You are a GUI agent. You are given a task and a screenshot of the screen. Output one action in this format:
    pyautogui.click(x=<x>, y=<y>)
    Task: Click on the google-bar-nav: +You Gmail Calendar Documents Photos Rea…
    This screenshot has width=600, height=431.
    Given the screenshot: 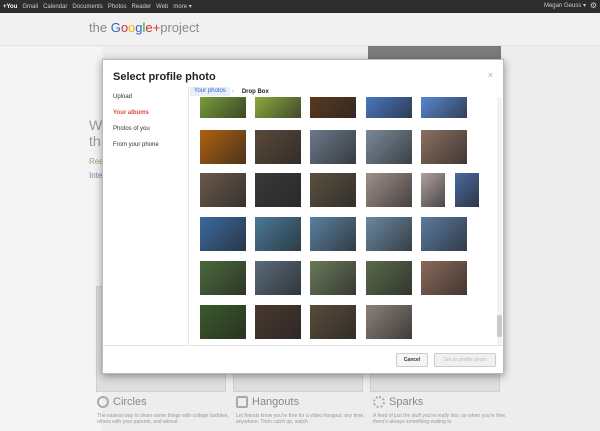 What is the action you would take?
    pyautogui.click(x=98, y=7)
    